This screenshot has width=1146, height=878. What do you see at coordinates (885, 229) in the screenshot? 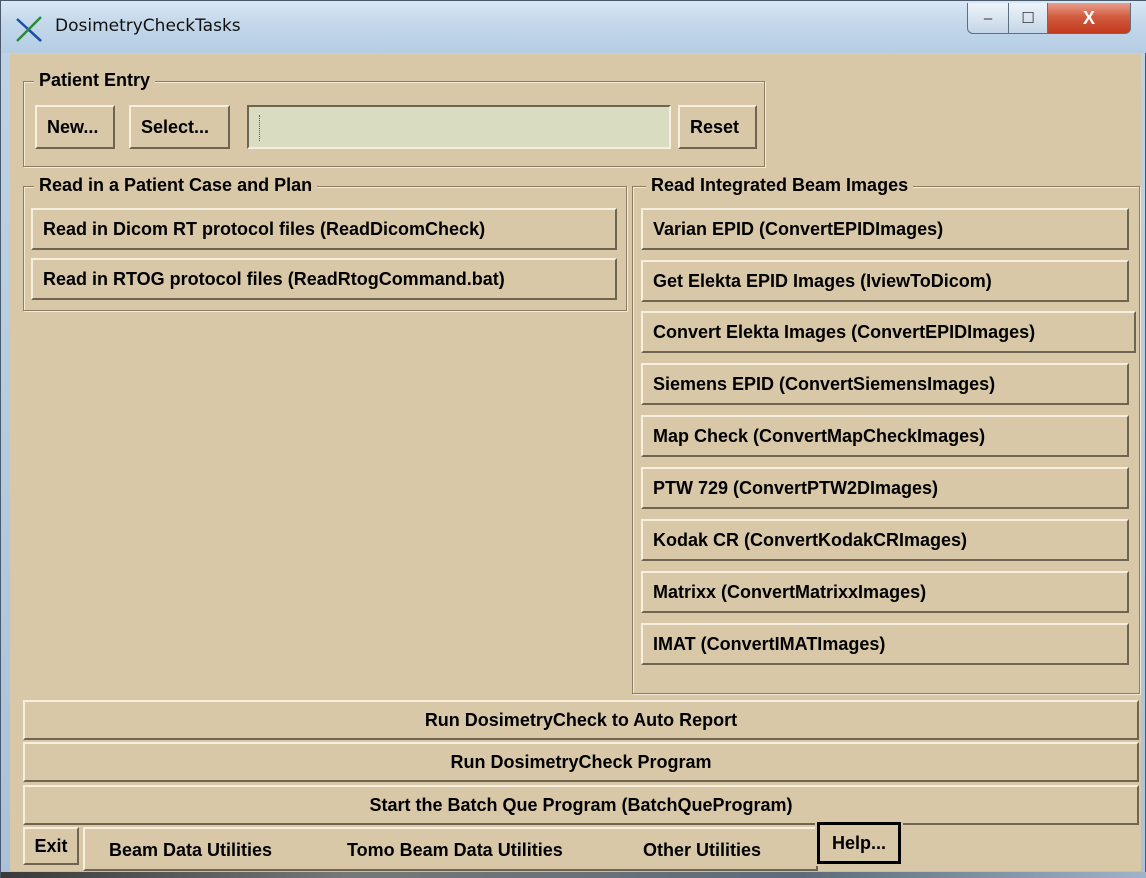
I see `varian-epid-button: Varian EPID (ConvertEPIDImages)` at bounding box center [885, 229].